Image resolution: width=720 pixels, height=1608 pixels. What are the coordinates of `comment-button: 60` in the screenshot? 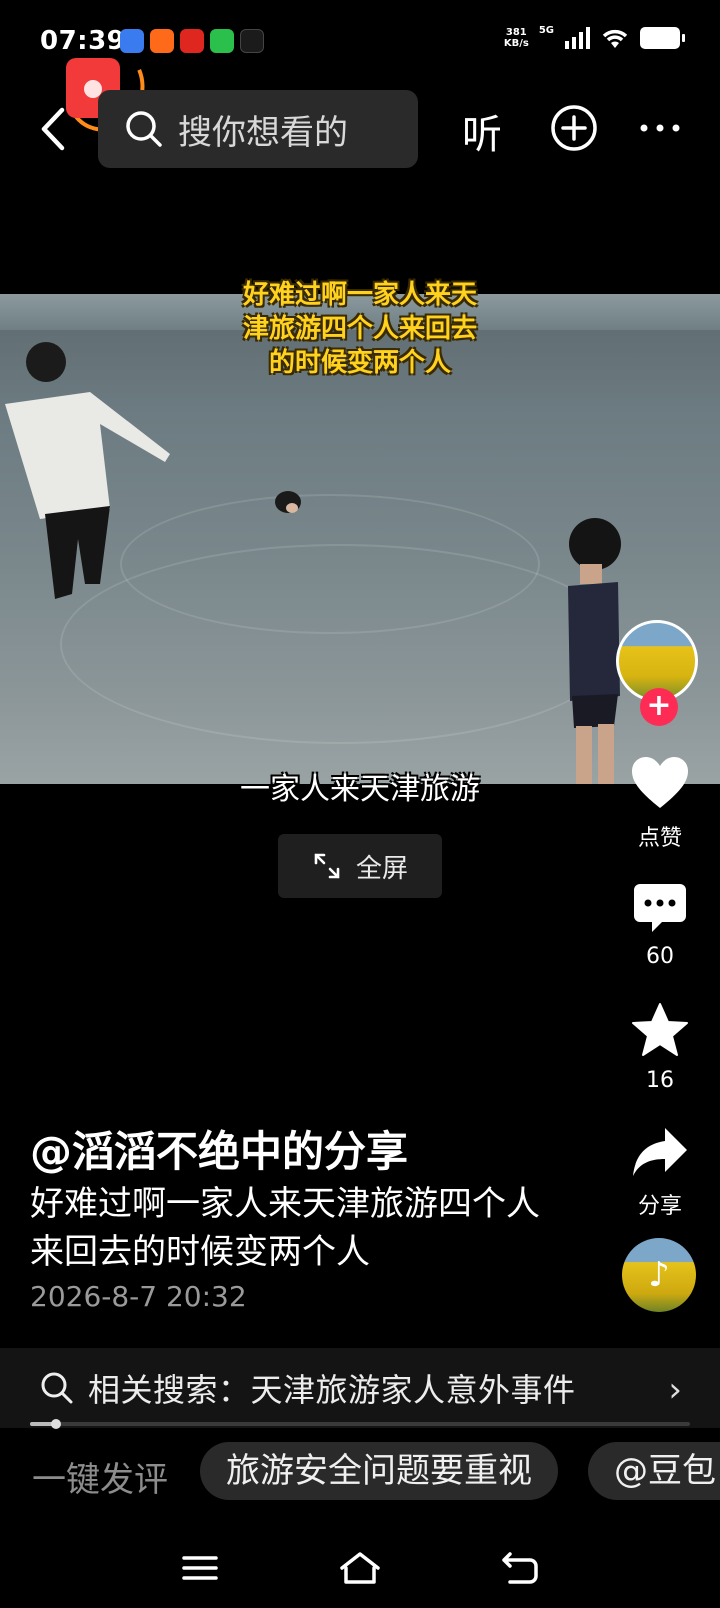 It's located at (660, 925).